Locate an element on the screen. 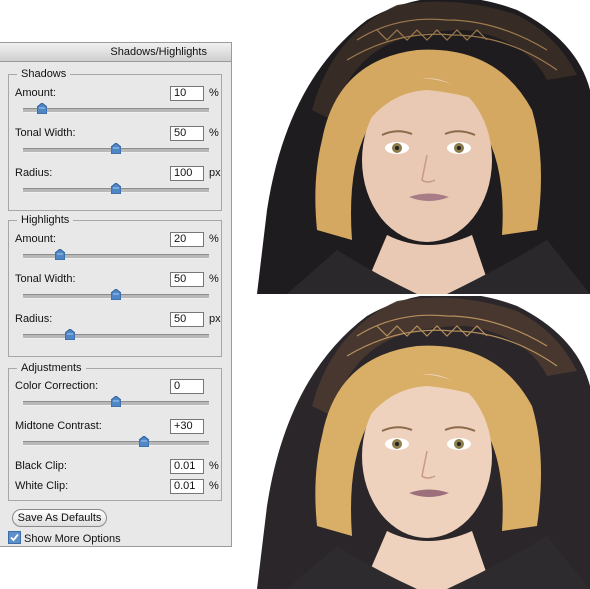  show-more-options-checkbox is located at coordinates (14, 537).